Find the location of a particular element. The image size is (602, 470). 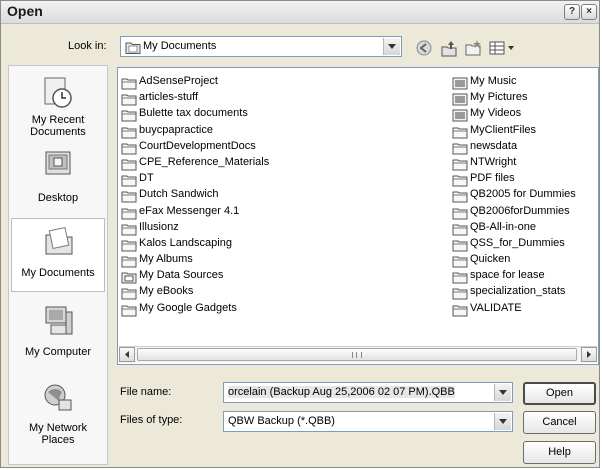

file-list-item: PDF files is located at coordinates (524, 178).